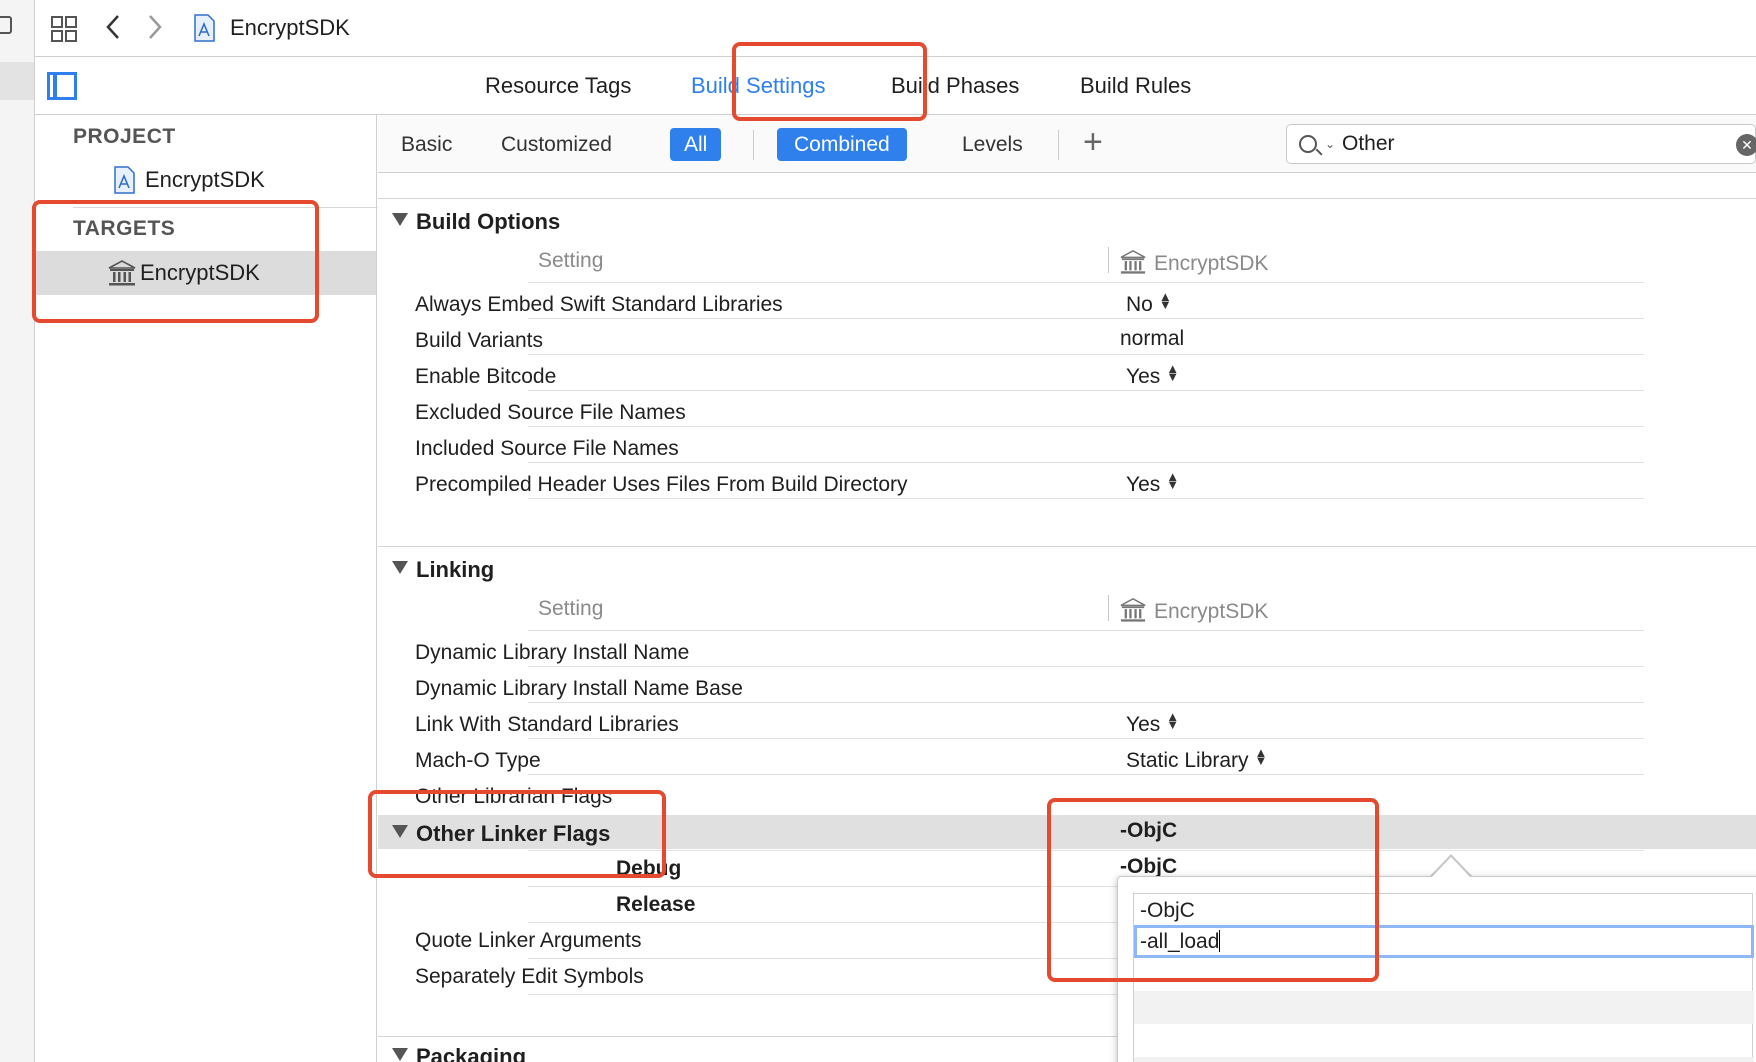  What do you see at coordinates (599, 305) in the screenshot?
I see `setting-always-embed-swift: Always Embed Swift Standard Libraries` at bounding box center [599, 305].